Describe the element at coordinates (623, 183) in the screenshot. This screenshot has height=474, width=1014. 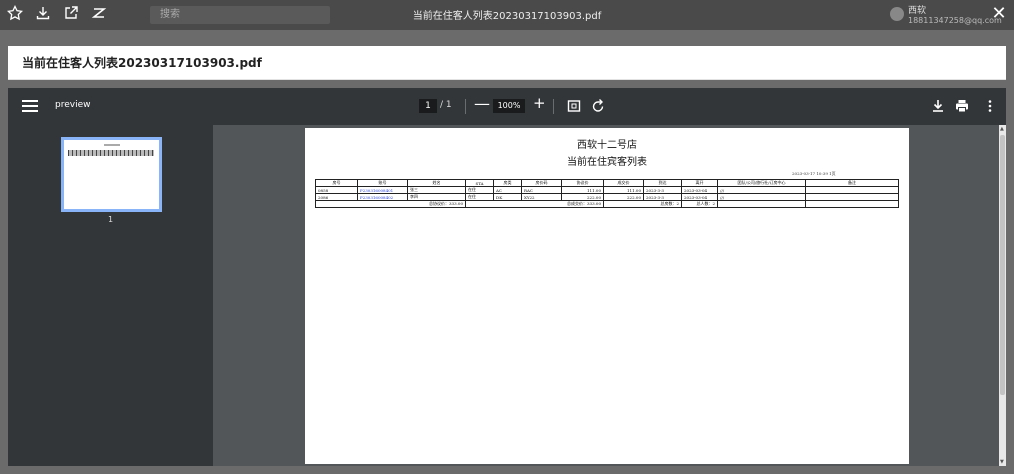
I see `col-deal-price: 成交价` at that location.